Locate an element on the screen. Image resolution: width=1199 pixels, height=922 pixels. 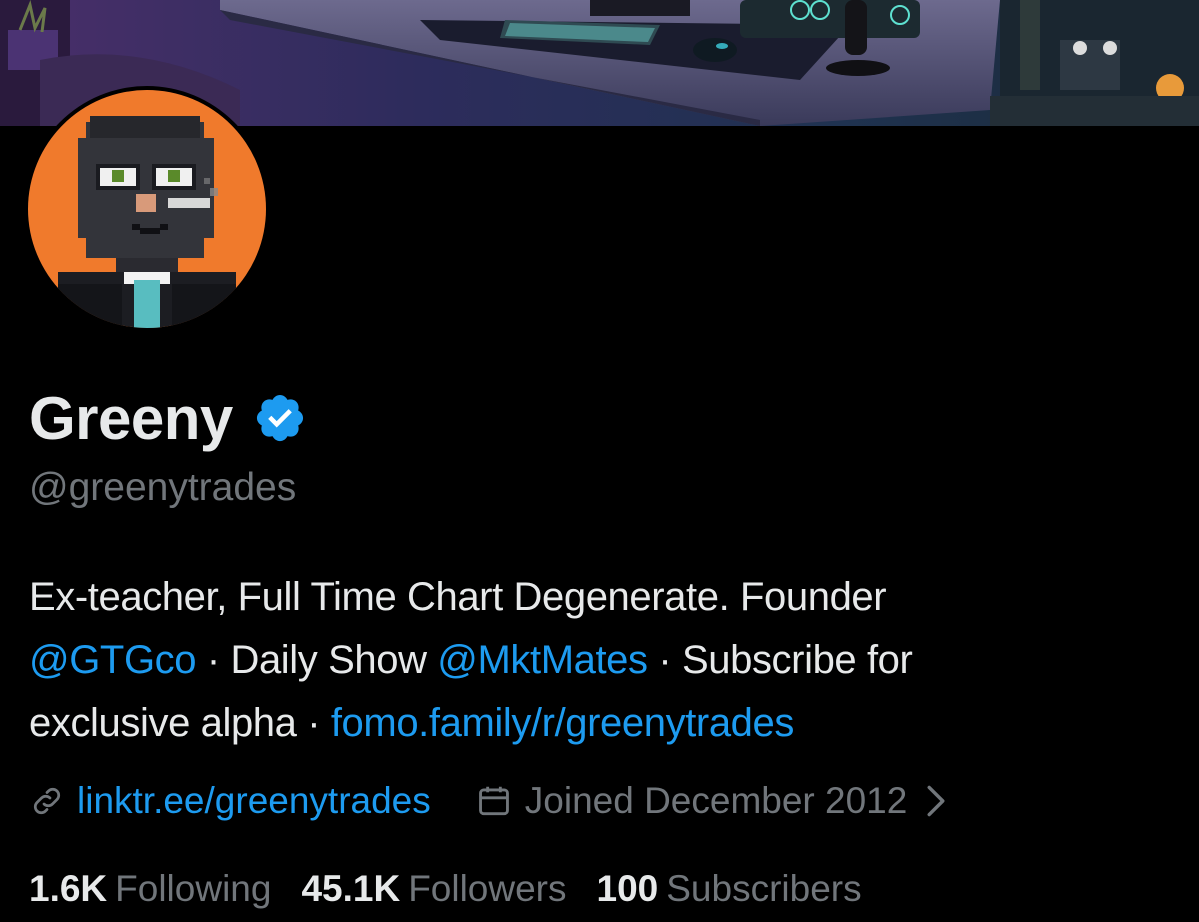
subscribers-count: 100 is located at coordinates (627, 888).